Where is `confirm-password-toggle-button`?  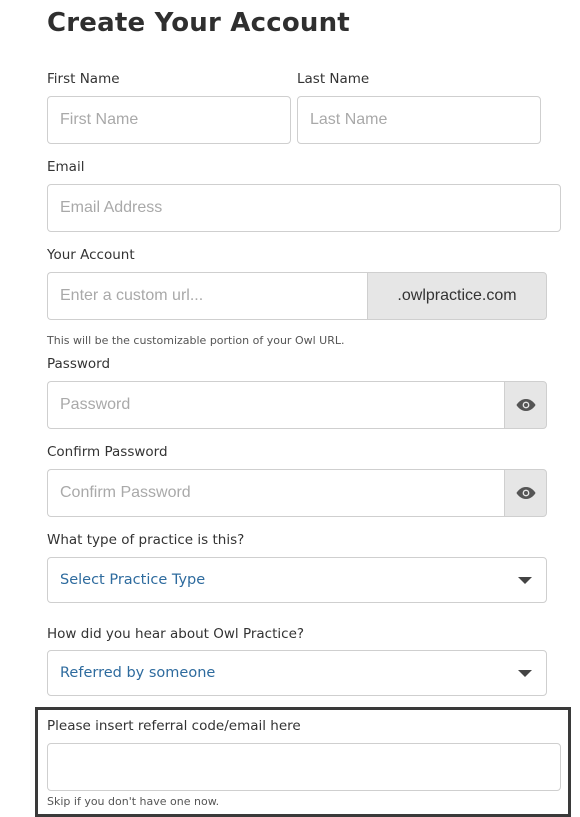 confirm-password-toggle-button is located at coordinates (525, 493).